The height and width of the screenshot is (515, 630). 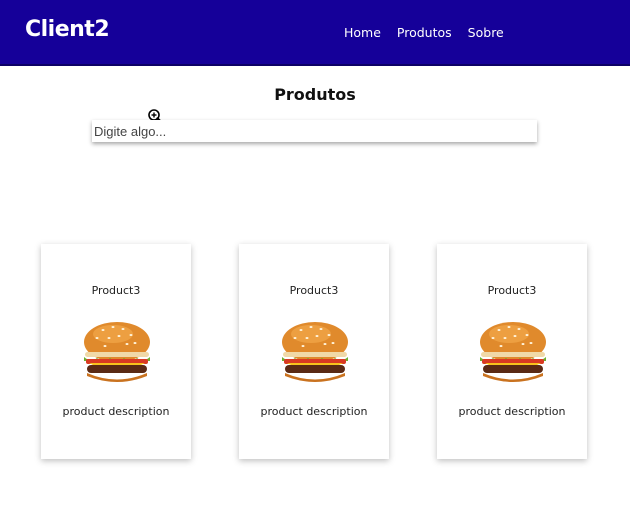 What do you see at coordinates (362, 32) in the screenshot?
I see `nav-link-home: Home` at bounding box center [362, 32].